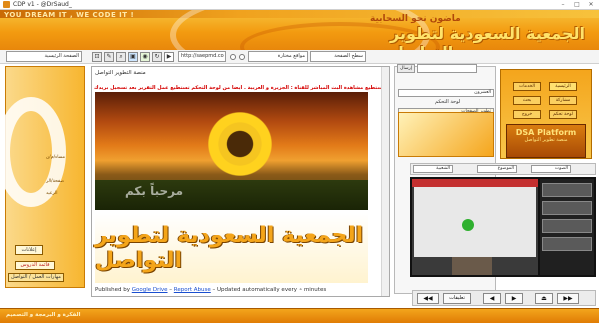 This screenshot has width=599, height=323. I want to click on bottom-navigation: ◀◀ تعليقات ◀ ▶ ⏏ ▶▶, so click(504, 298).